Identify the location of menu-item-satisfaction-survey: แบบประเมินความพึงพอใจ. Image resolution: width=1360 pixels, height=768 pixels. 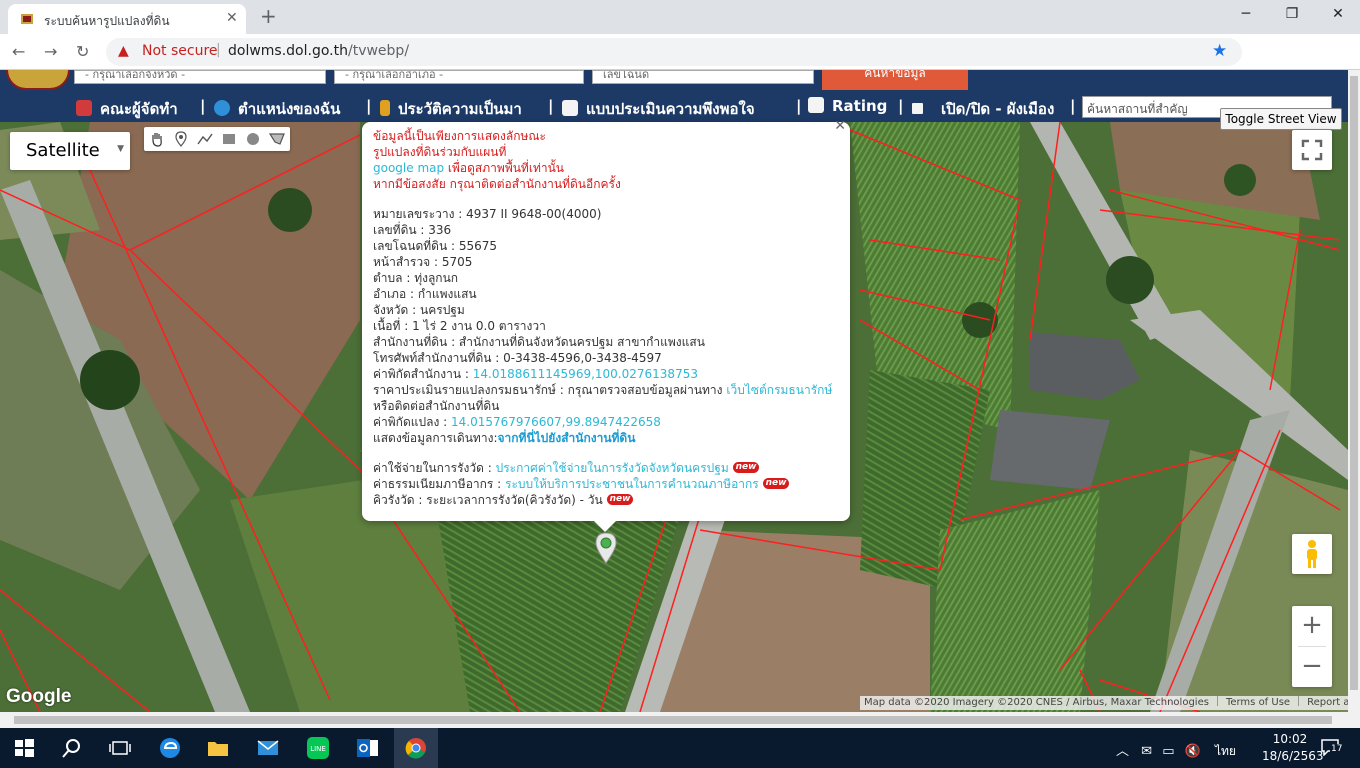
(658, 109).